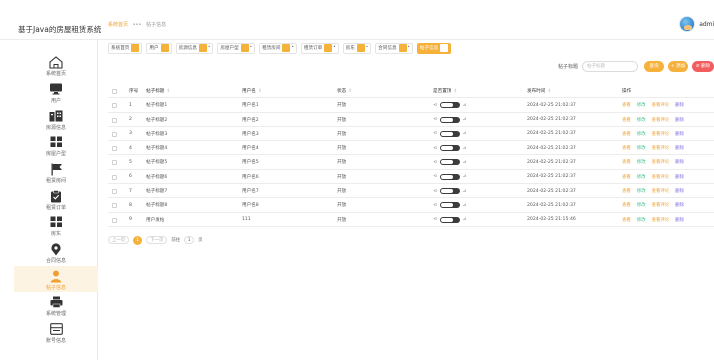 Image resolution: width=714 pixels, height=360 pixels. What do you see at coordinates (236, 48) in the screenshot?
I see `tab-room-types: 房屋户型 •` at bounding box center [236, 48].